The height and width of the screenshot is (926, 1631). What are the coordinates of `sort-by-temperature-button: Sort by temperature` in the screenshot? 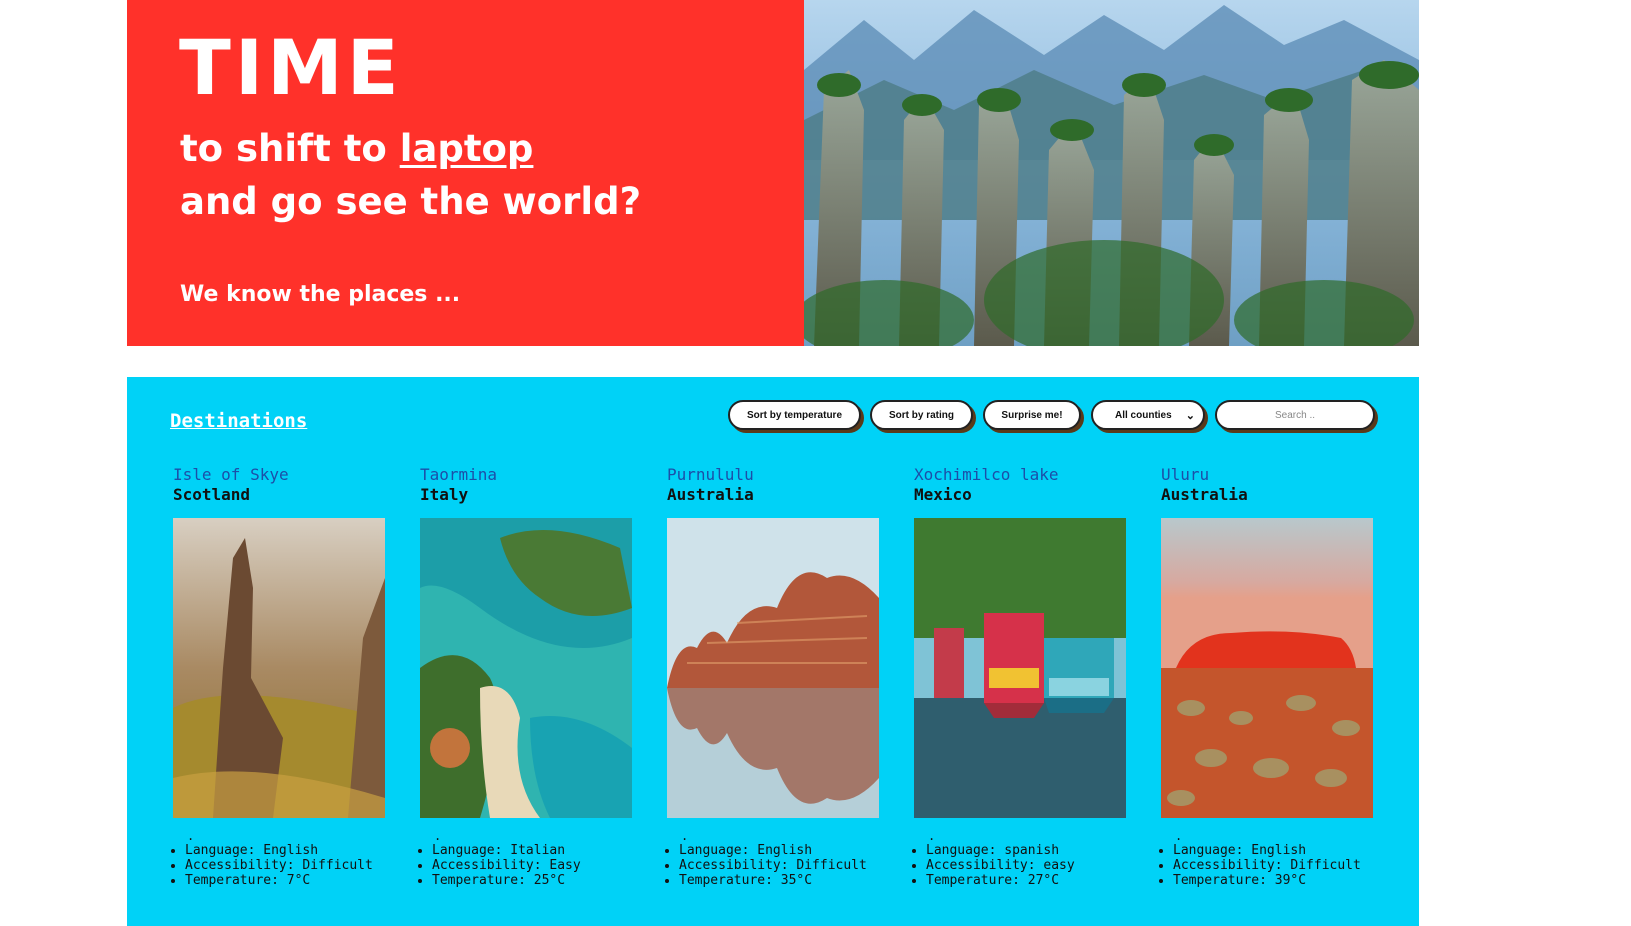 It's located at (794, 415).